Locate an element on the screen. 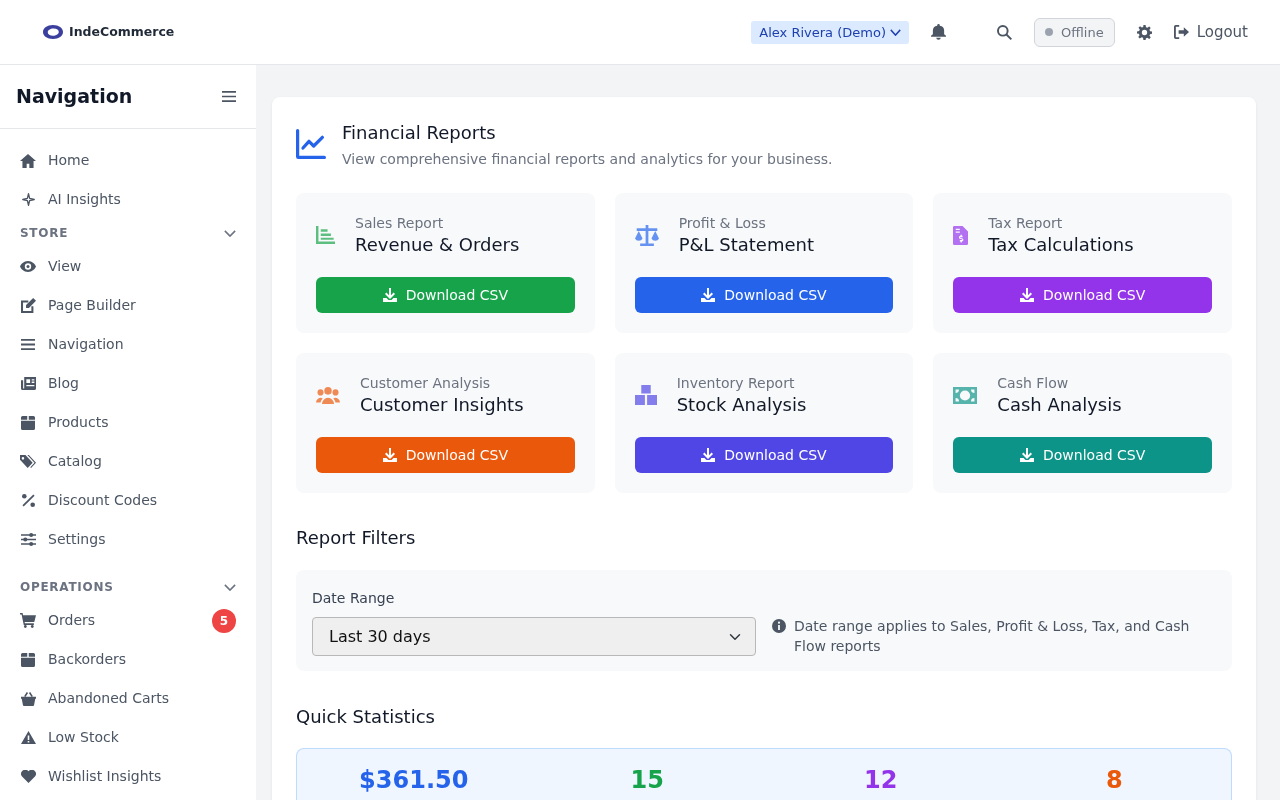  report-category: Inventory Report is located at coordinates (736, 383).